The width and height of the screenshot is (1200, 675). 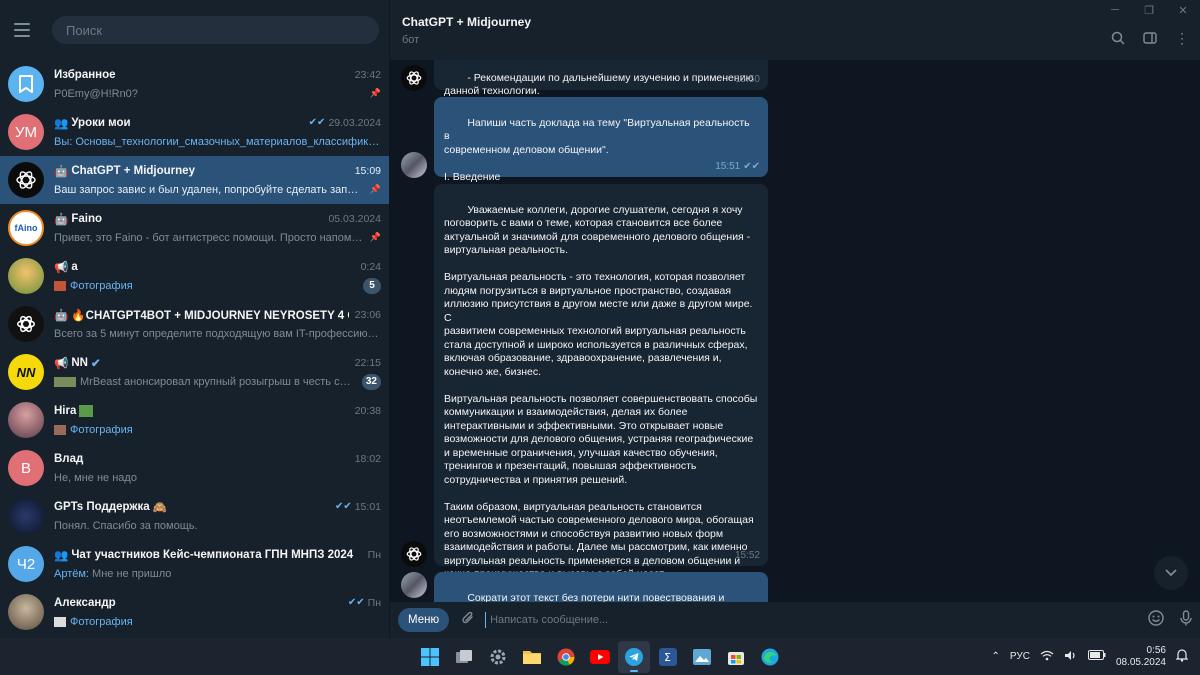 I want to click on youtube-icon, so click(x=600, y=657).